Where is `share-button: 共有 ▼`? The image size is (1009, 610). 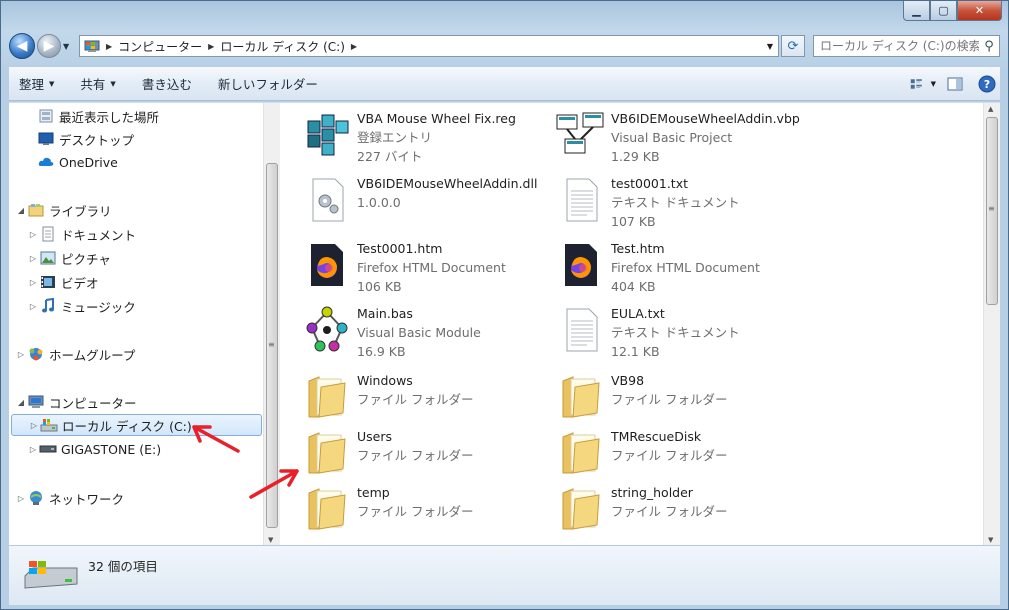 share-button: 共有 ▼ is located at coordinates (97, 83).